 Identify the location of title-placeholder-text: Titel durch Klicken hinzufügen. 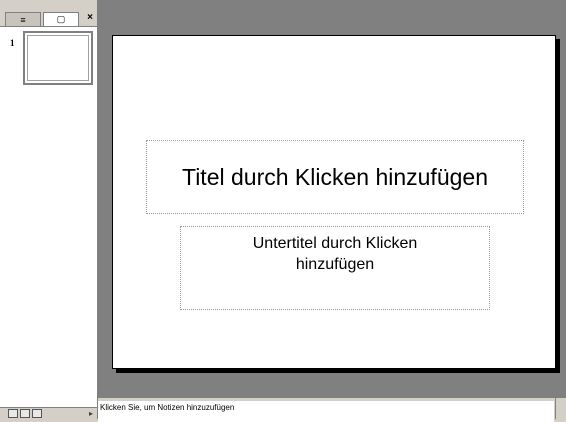
(335, 176).